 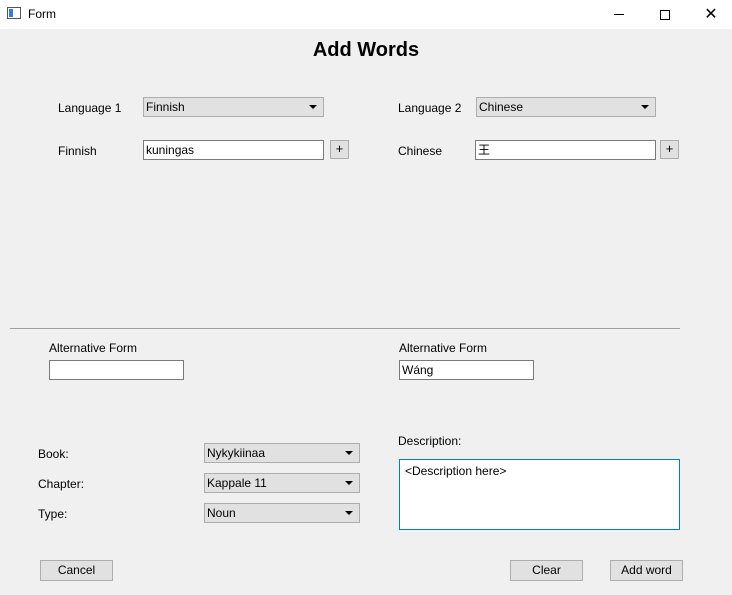 What do you see at coordinates (237, 483) in the screenshot?
I see `chapter-selected: Kappale 11` at bounding box center [237, 483].